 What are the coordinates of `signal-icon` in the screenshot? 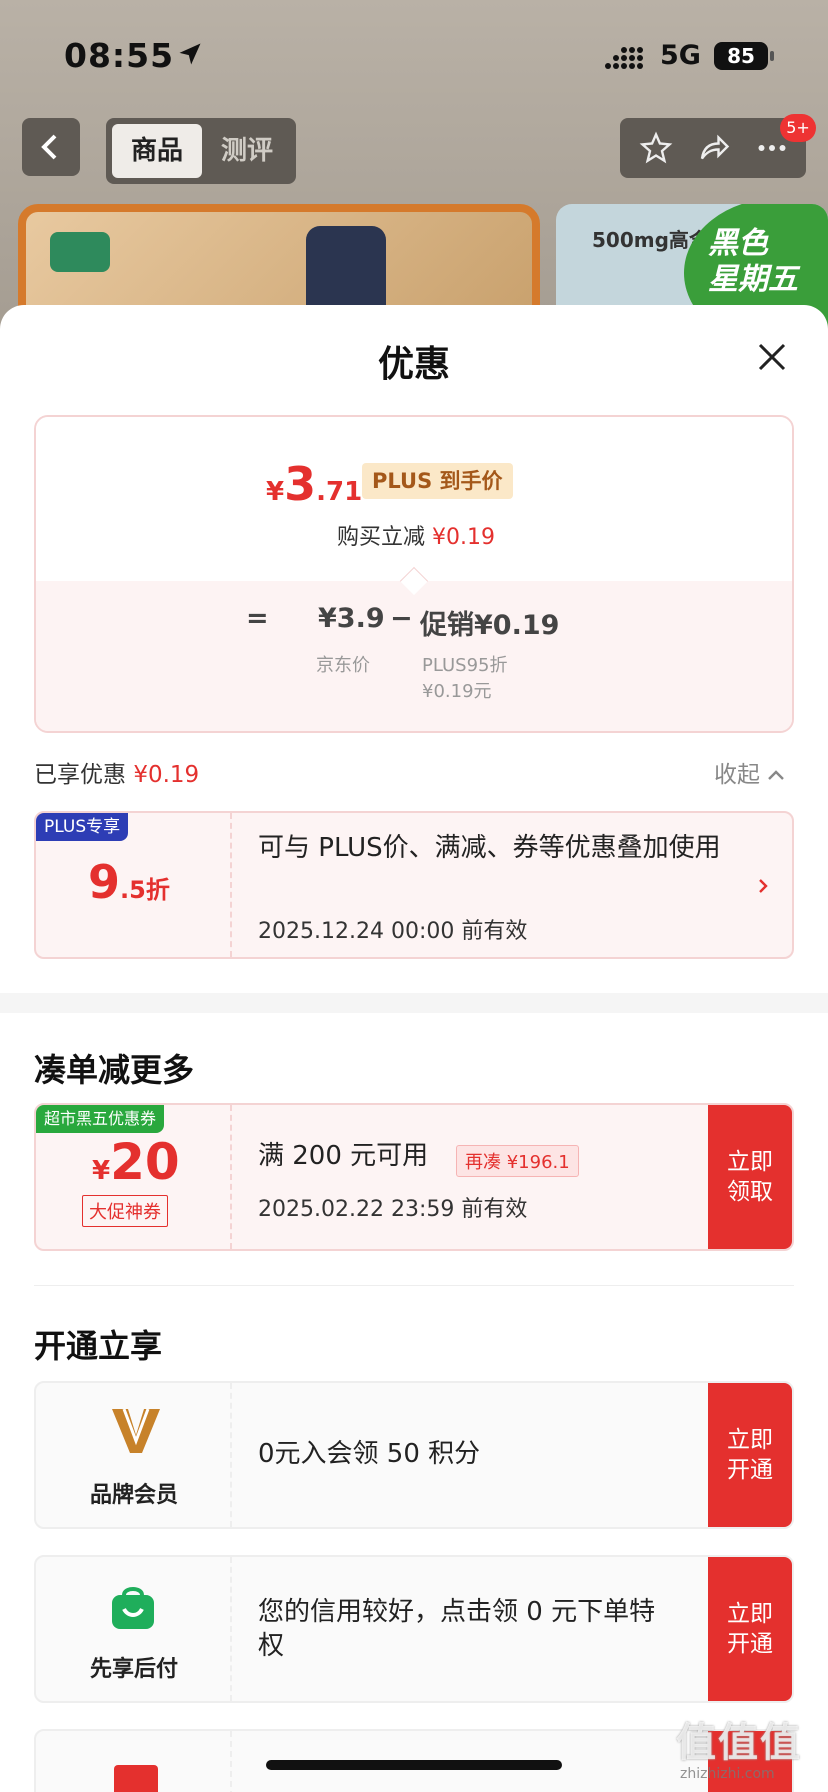 It's located at (624, 58).